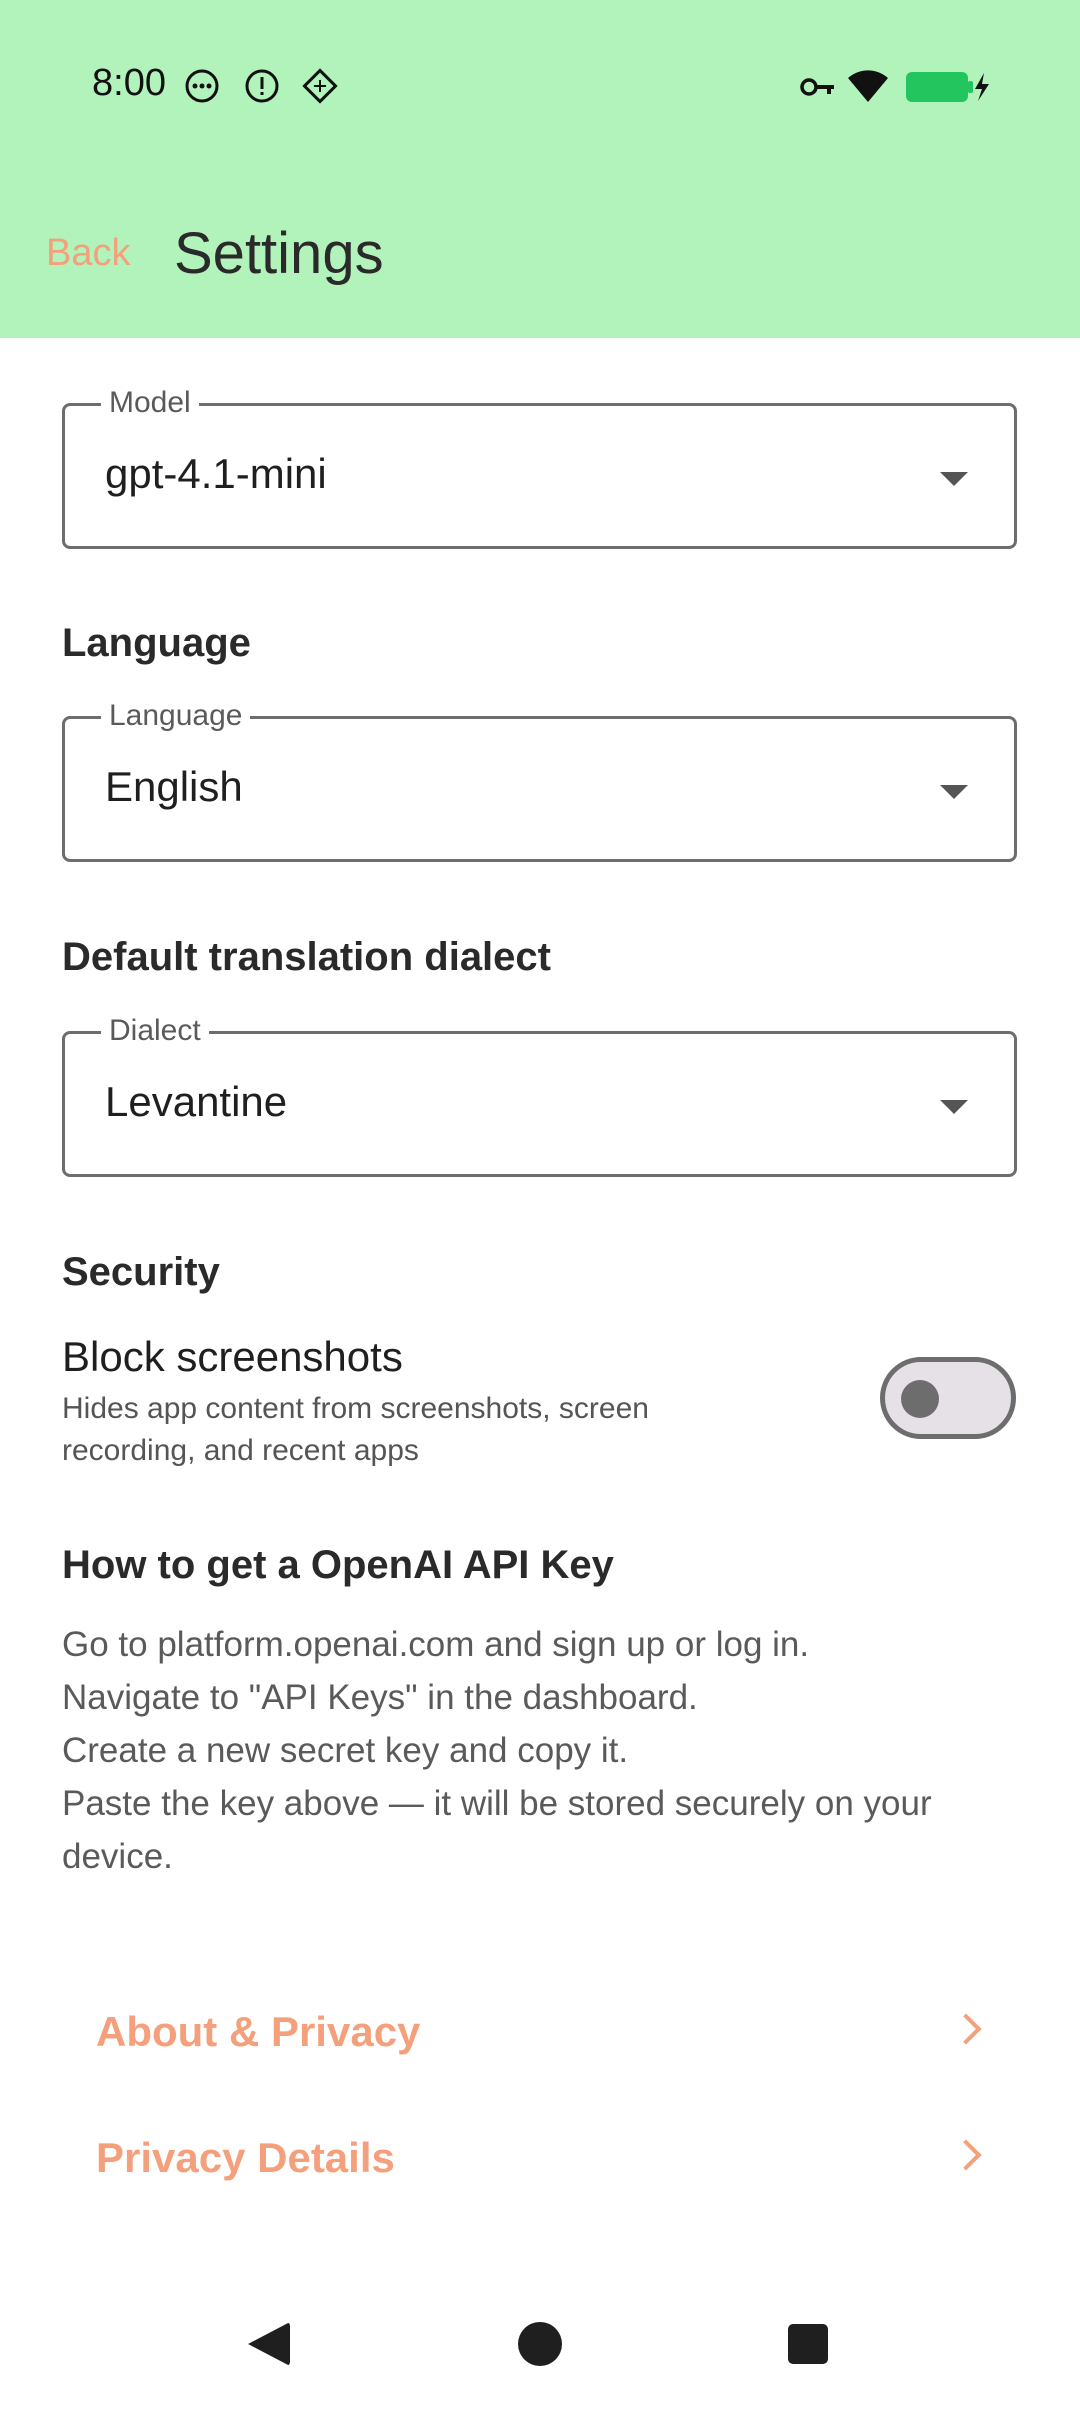 The width and height of the screenshot is (1080, 2410). What do you see at coordinates (345, 1750) in the screenshot?
I see `help-line: Create a new secret key and copy it.` at bounding box center [345, 1750].